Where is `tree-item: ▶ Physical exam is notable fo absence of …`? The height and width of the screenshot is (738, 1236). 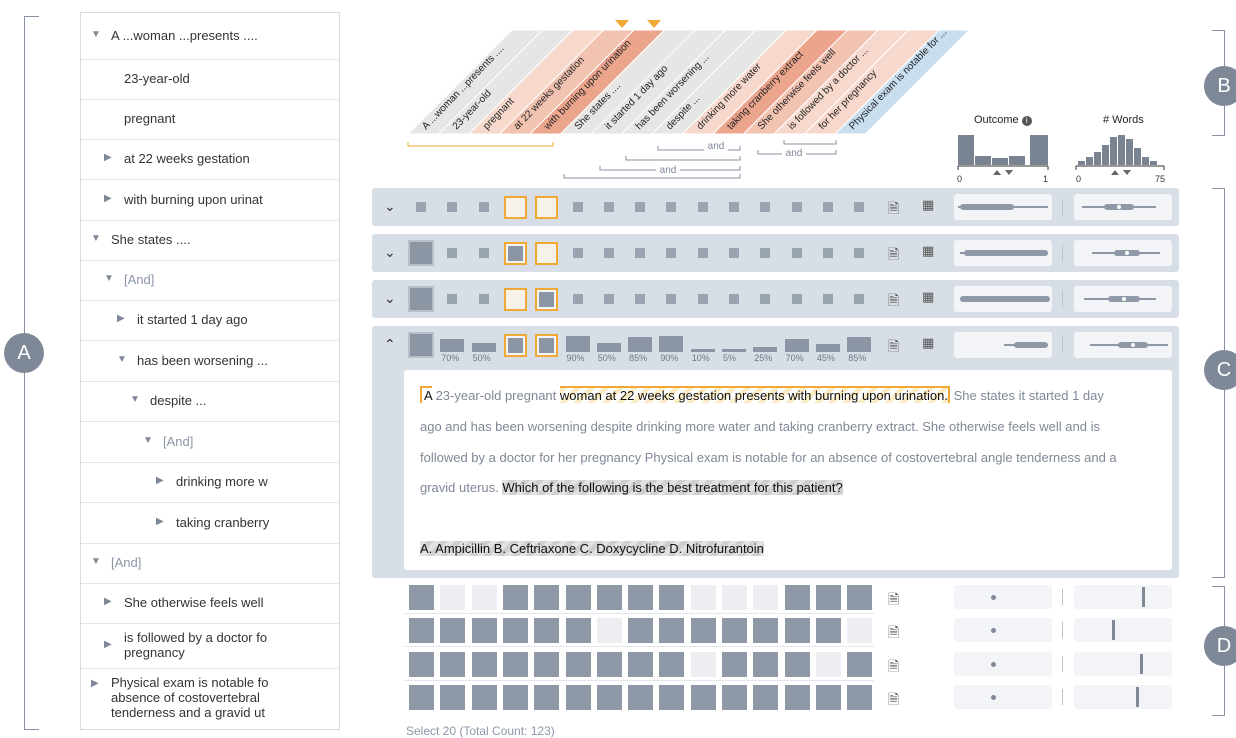
tree-item: ▶ Physical exam is notable fo absence of … is located at coordinates (210, 698).